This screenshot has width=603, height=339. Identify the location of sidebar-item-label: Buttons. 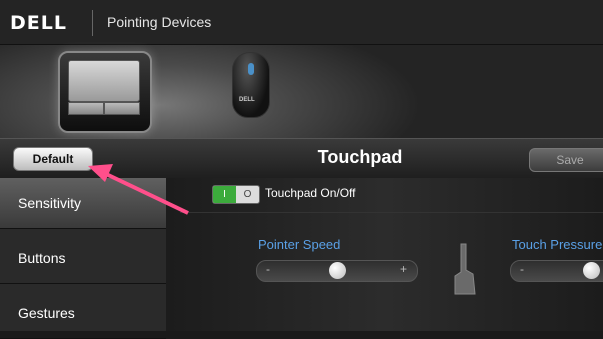
(42, 258).